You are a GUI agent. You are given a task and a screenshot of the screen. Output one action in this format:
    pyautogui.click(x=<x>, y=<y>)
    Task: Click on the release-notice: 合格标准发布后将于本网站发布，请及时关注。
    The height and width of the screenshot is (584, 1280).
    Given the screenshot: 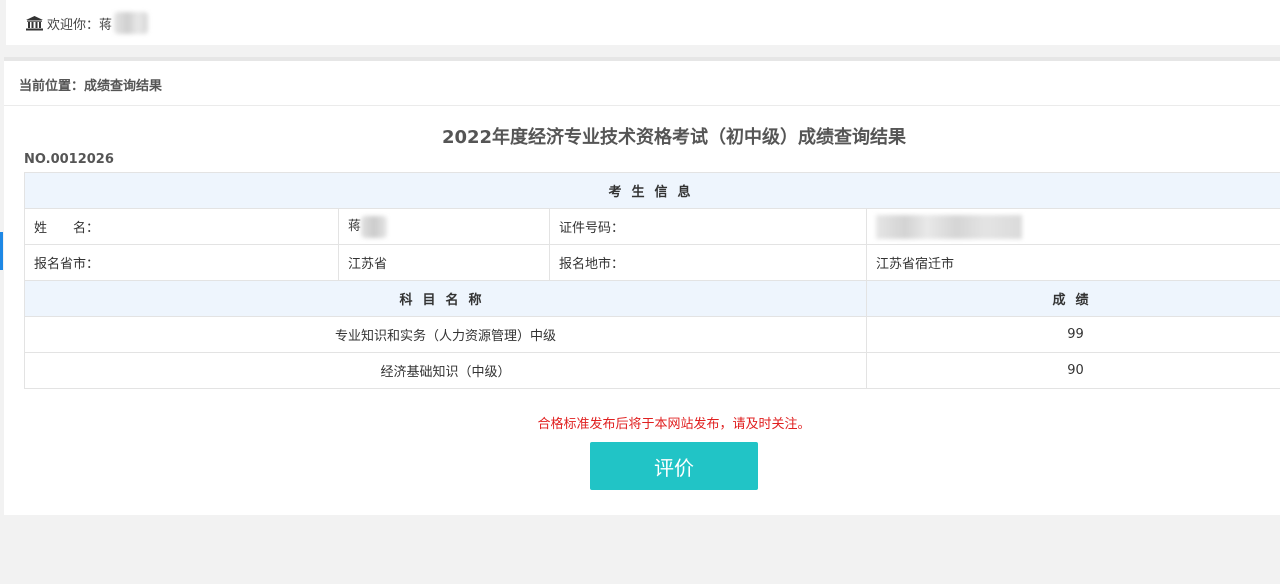 What is the action you would take?
    pyautogui.click(x=674, y=424)
    